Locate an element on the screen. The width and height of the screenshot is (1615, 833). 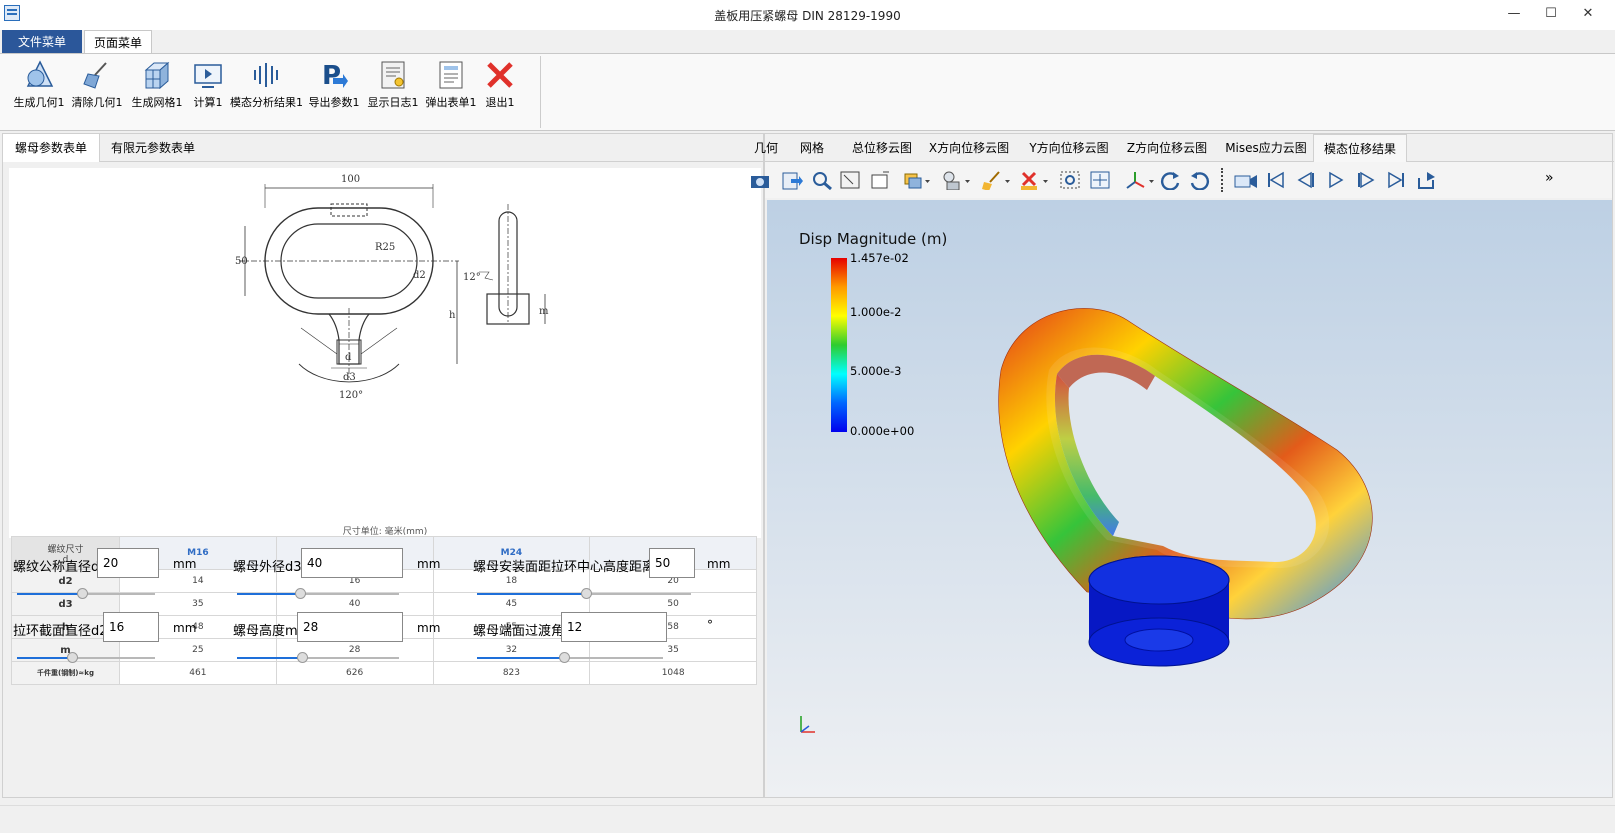
param-angle-input is located at coordinates (614, 627).